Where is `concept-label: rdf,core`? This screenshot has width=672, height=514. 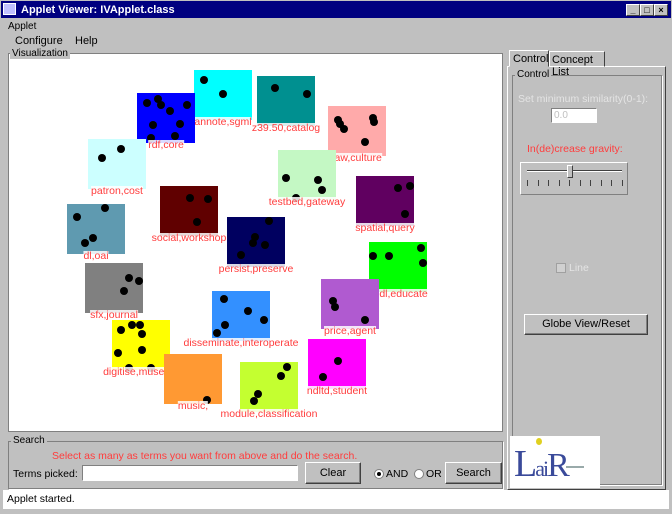
concept-label: rdf,core is located at coordinates (166, 145).